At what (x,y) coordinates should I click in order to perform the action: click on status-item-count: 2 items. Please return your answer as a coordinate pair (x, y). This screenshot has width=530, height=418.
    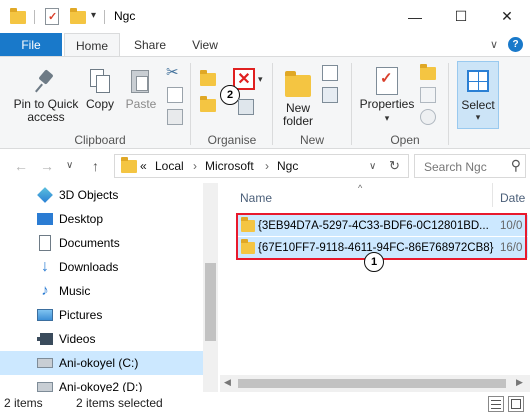
    Looking at the image, I should click on (23, 403).